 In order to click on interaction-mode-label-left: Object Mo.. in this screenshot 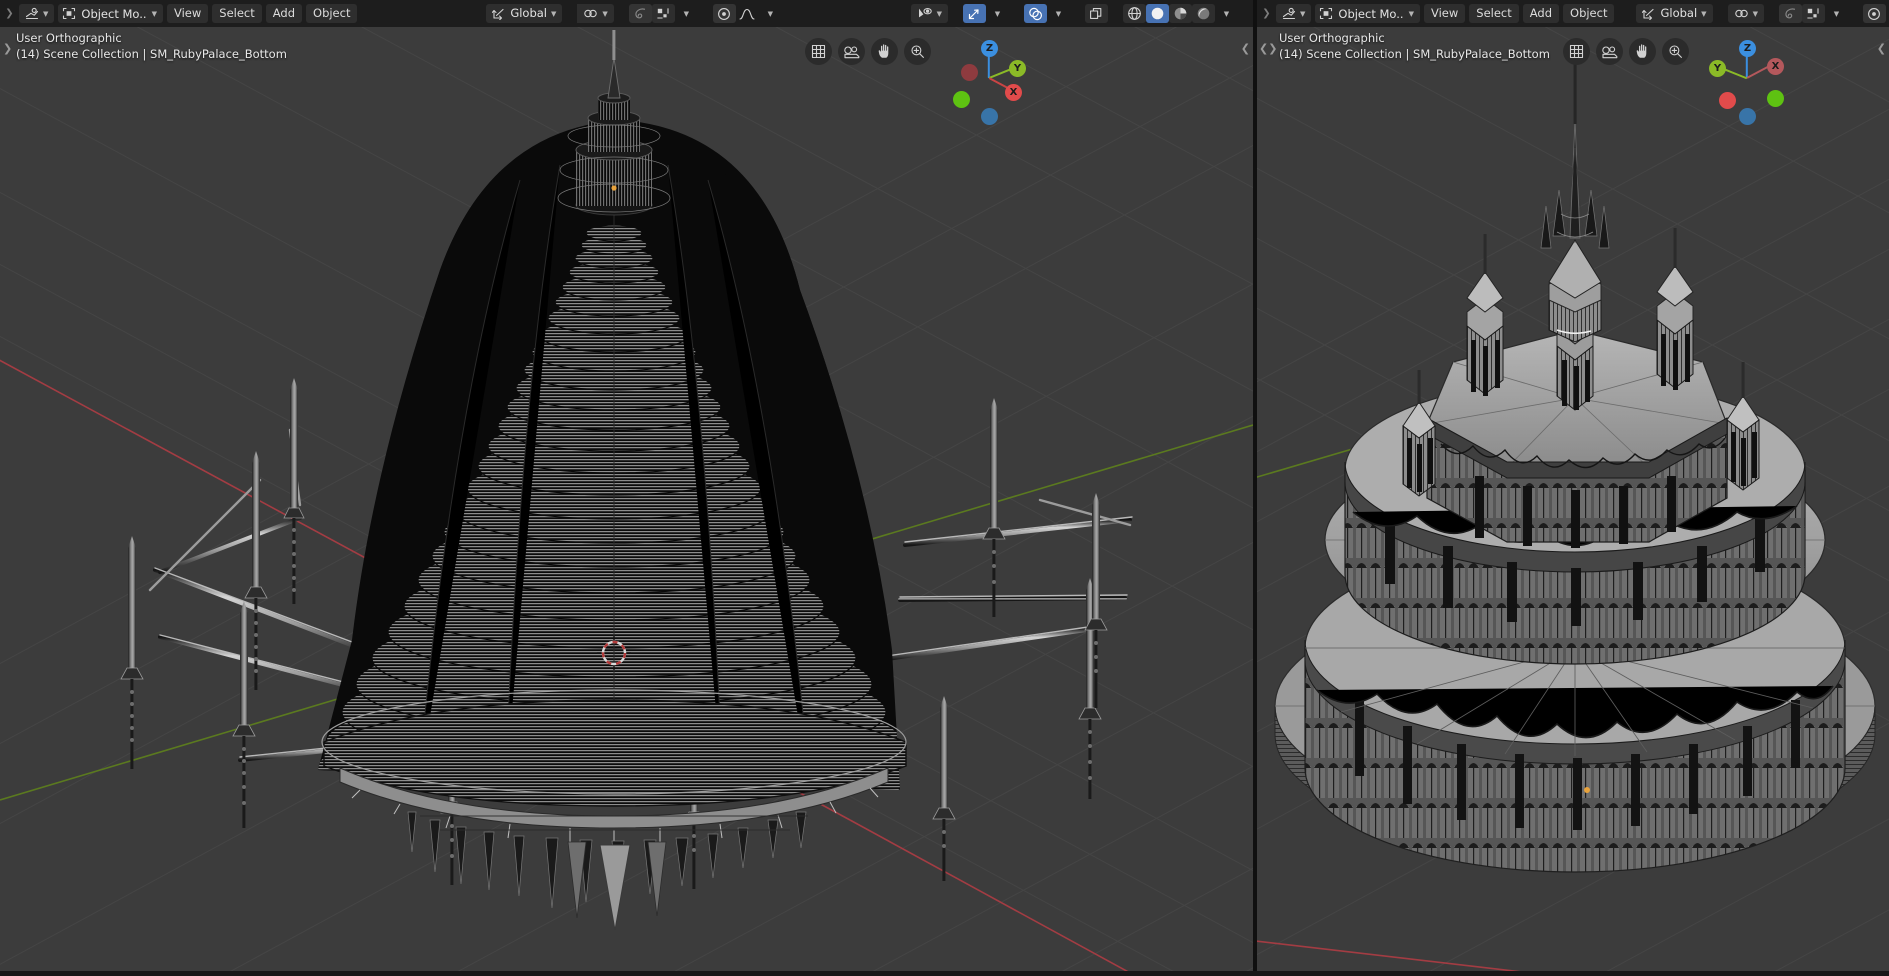, I will do `click(114, 13)`.